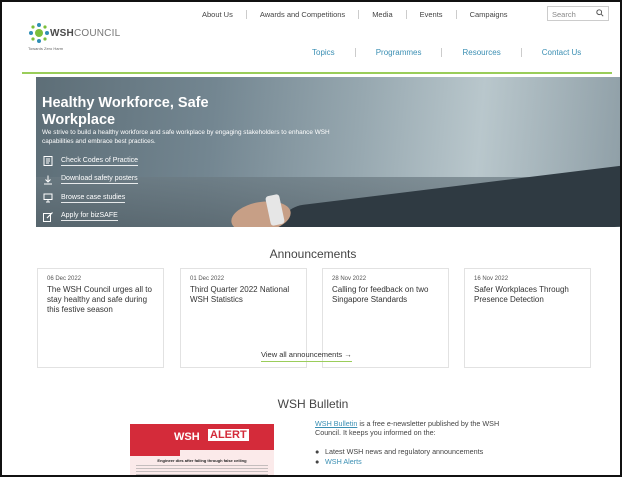 The image size is (622, 477). I want to click on preview-red-banner, so click(202, 437).